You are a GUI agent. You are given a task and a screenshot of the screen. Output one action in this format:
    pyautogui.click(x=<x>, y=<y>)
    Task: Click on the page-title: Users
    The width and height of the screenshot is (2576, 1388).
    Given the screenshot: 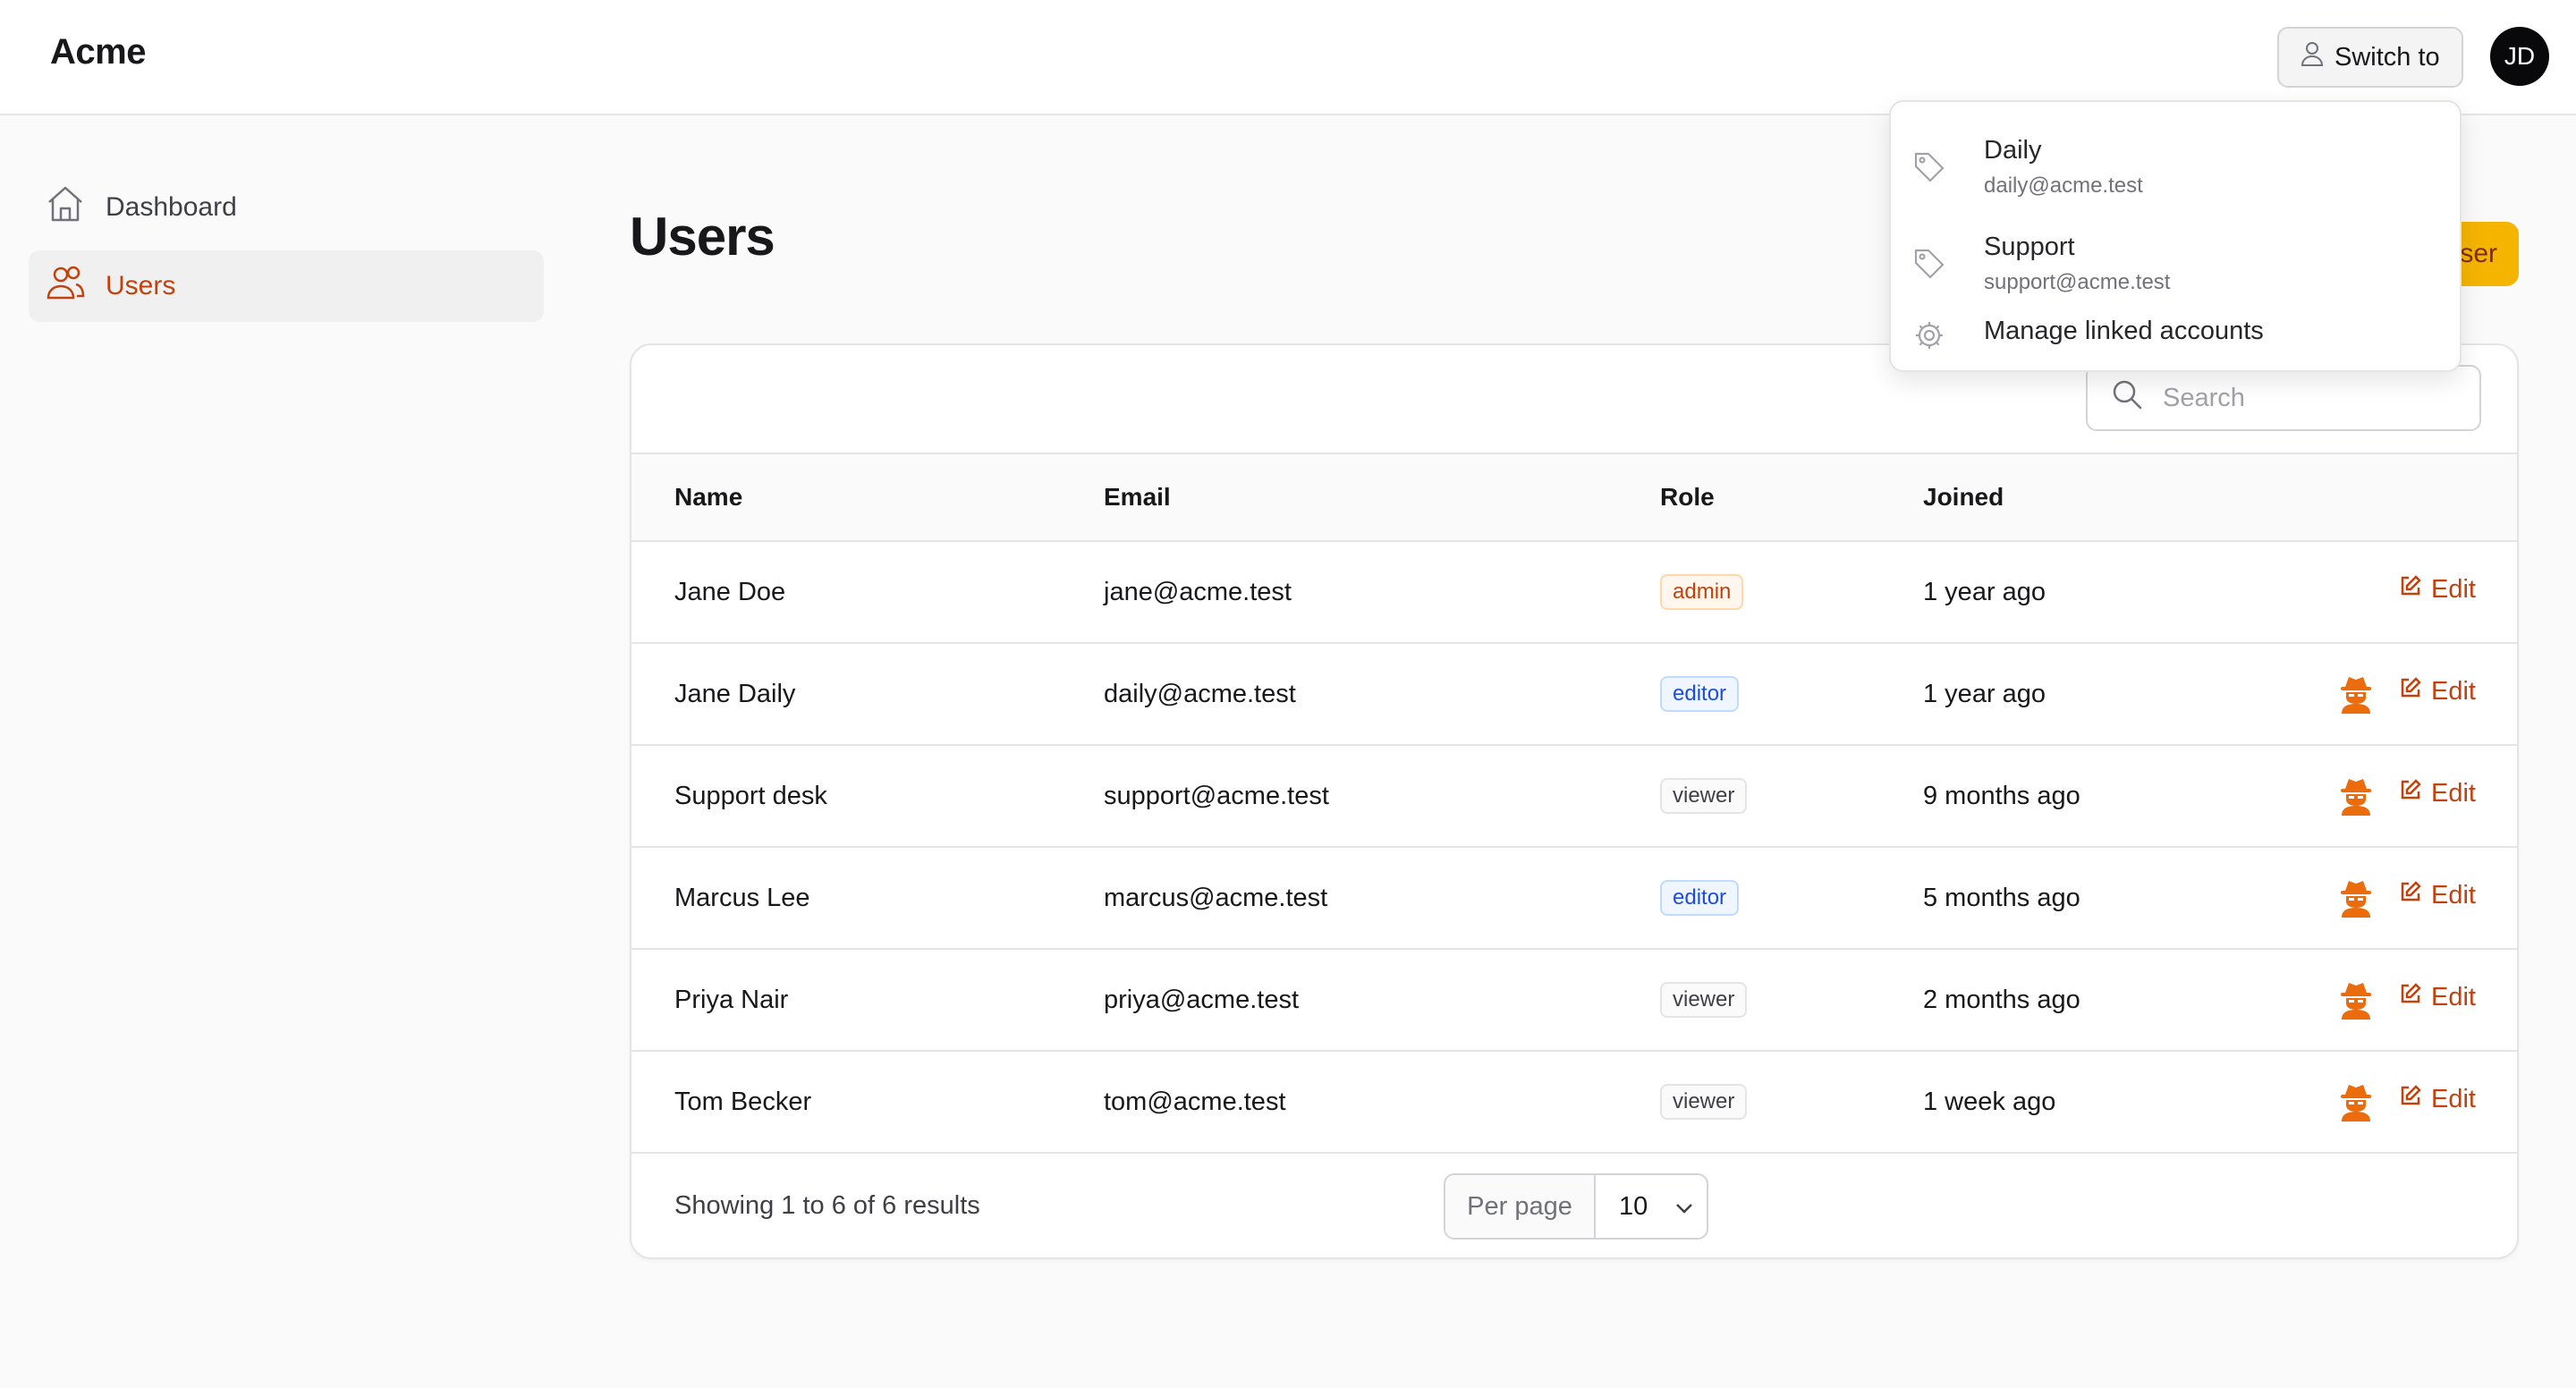 What is the action you would take?
    pyautogui.click(x=702, y=237)
    